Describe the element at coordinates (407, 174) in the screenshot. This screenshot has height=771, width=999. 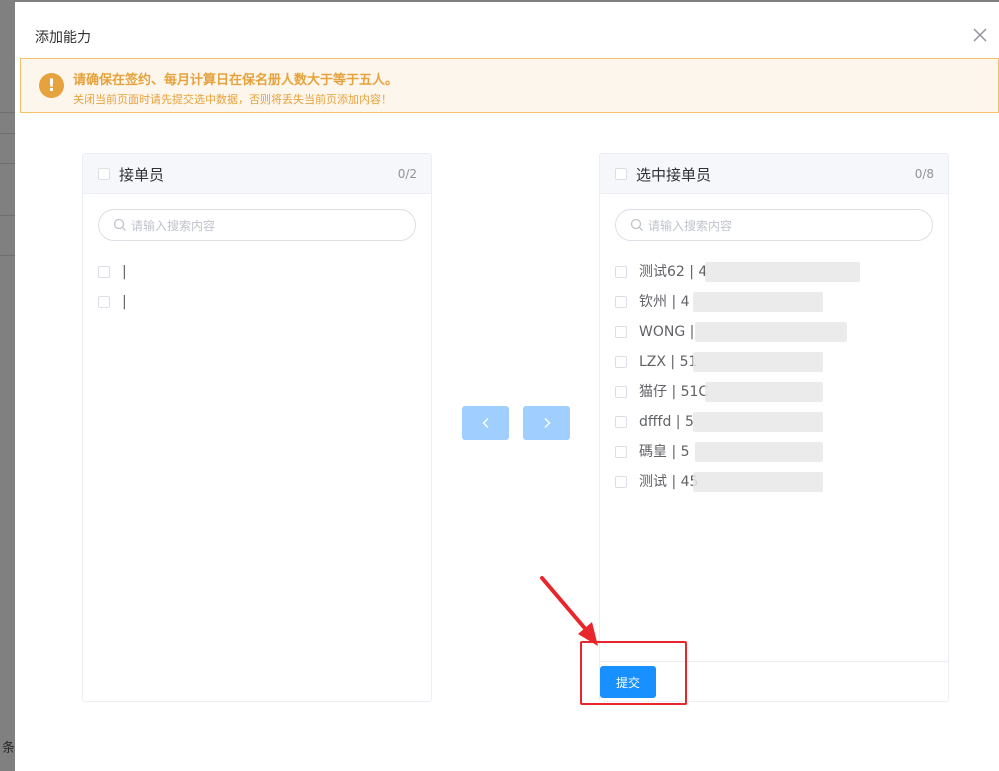
I see `panel-count: 0/2` at that location.